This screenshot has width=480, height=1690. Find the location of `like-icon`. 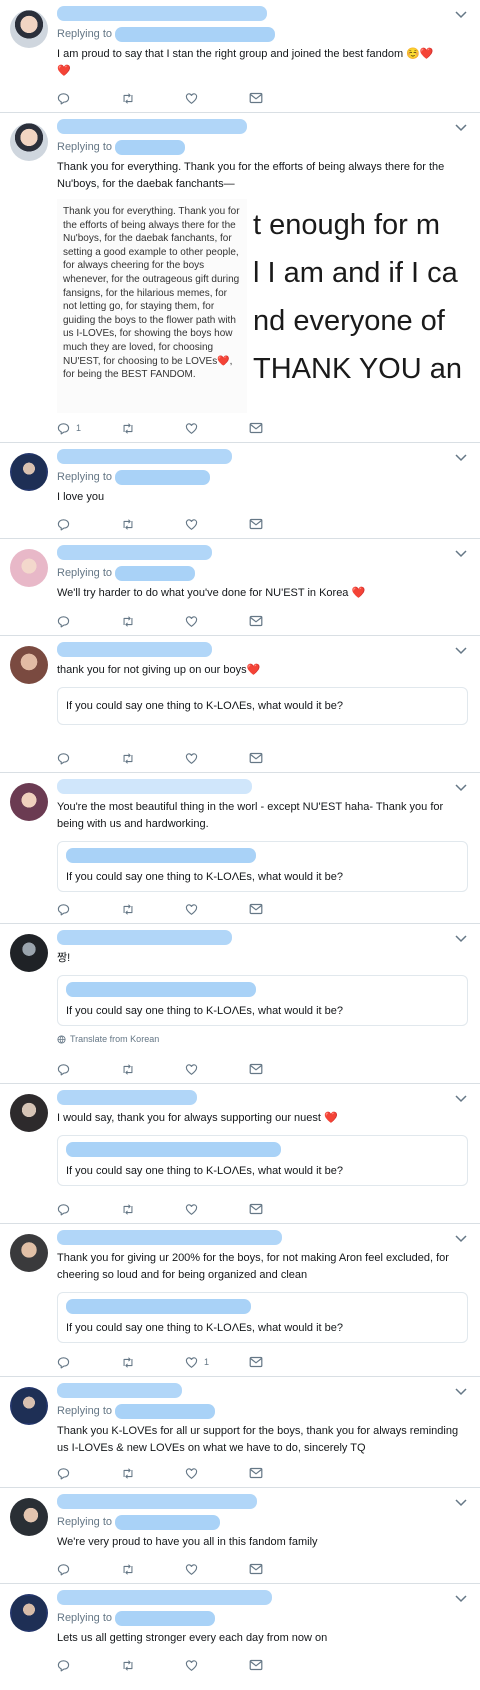

like-icon is located at coordinates (191, 524).